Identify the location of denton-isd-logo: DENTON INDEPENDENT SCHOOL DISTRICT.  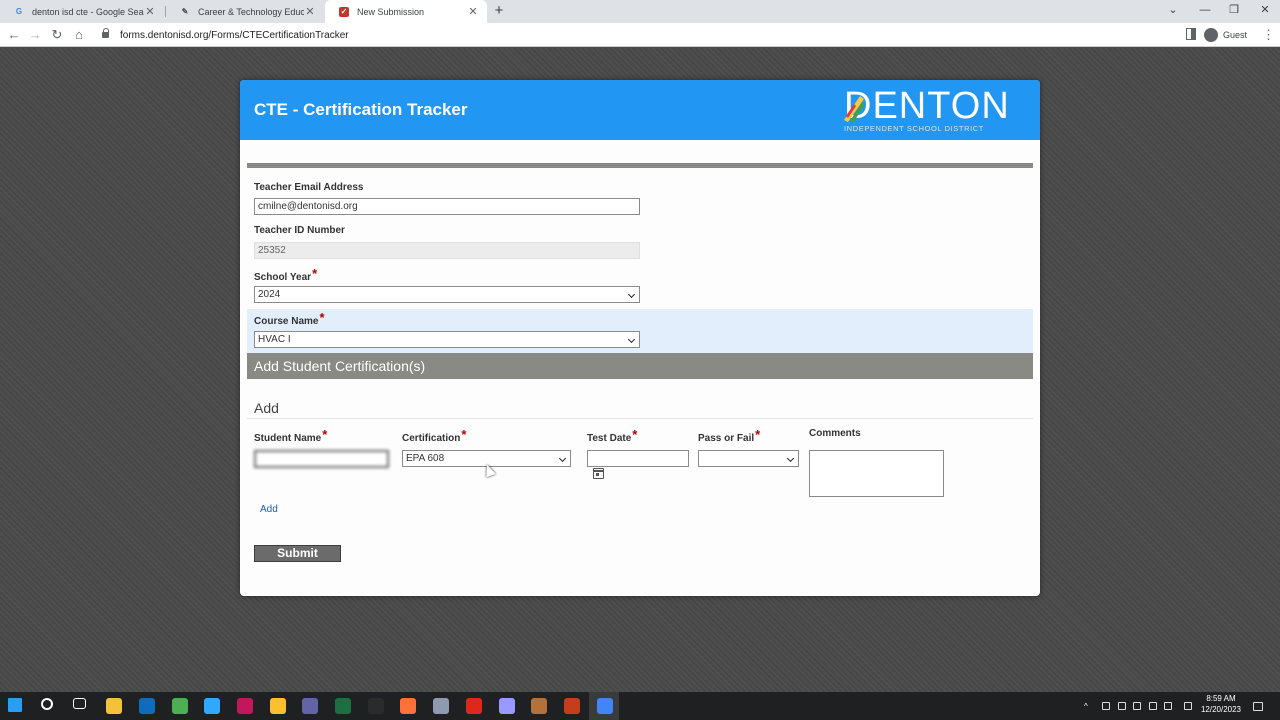
(925, 110).